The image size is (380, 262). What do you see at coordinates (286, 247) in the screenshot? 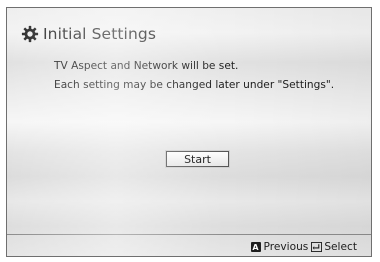
I see `previous-label: Previous` at bounding box center [286, 247].